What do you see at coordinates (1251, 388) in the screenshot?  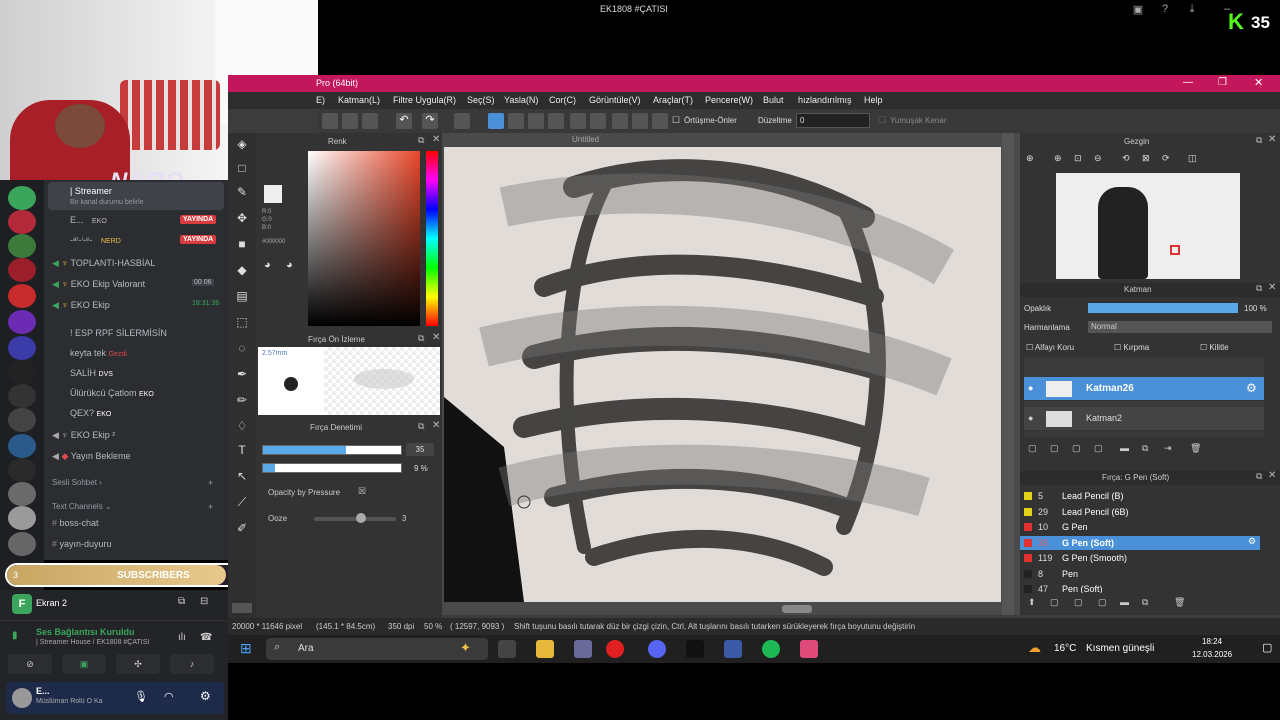 I see `gear-icon: ⚙` at bounding box center [1251, 388].